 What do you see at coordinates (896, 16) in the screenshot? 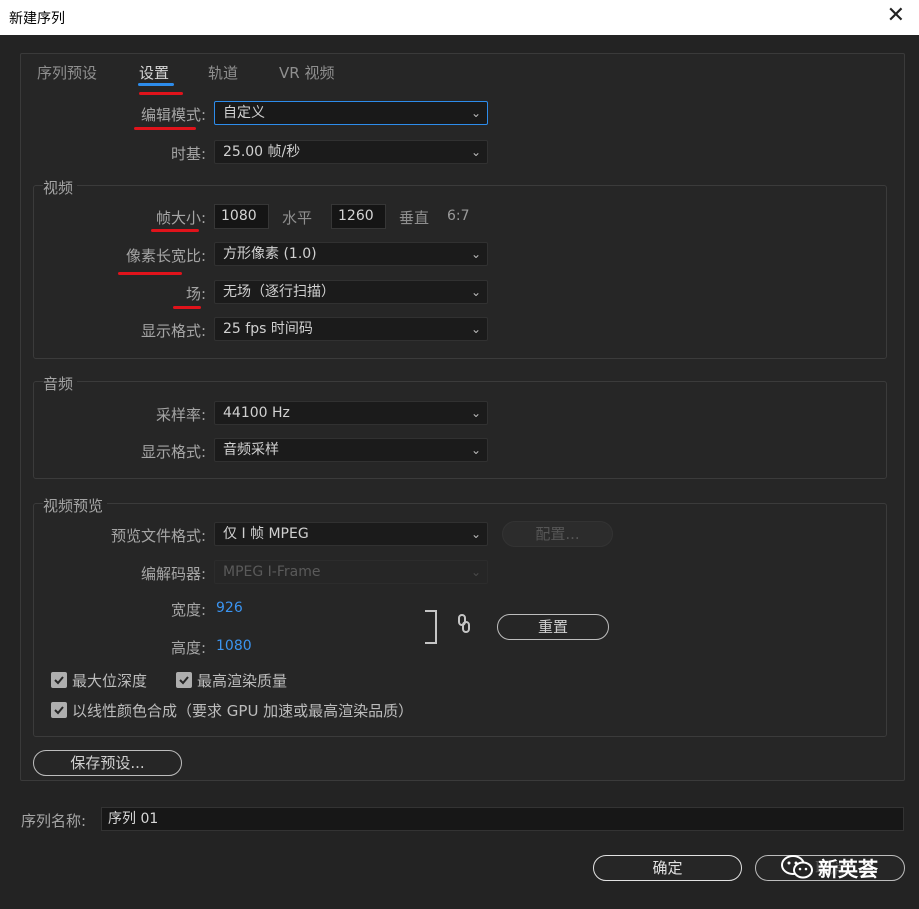
I see `close-icon: ✕` at bounding box center [896, 16].